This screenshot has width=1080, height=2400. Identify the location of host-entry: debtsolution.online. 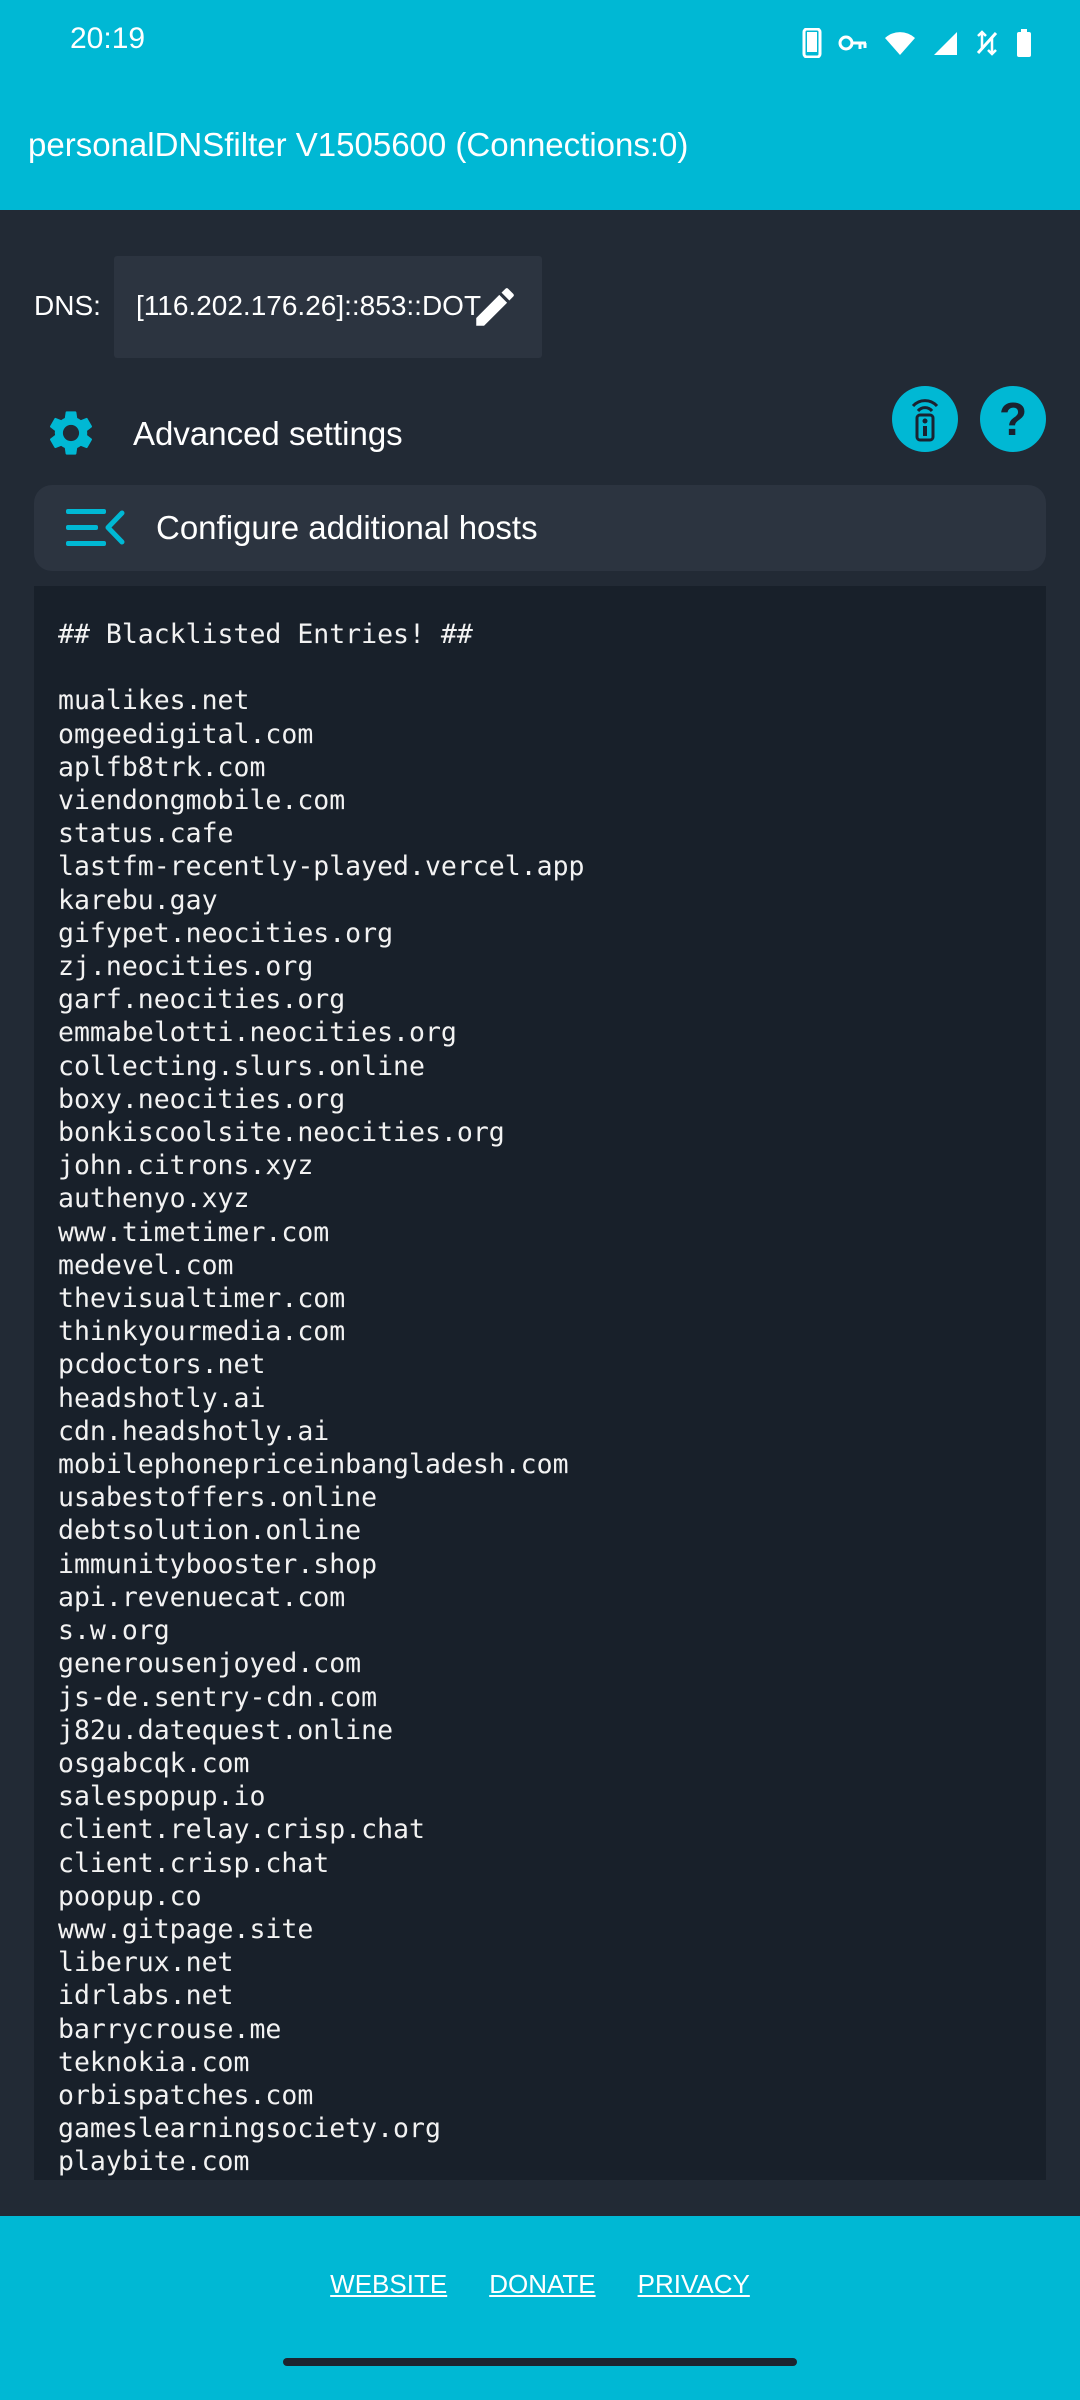
(210, 1531).